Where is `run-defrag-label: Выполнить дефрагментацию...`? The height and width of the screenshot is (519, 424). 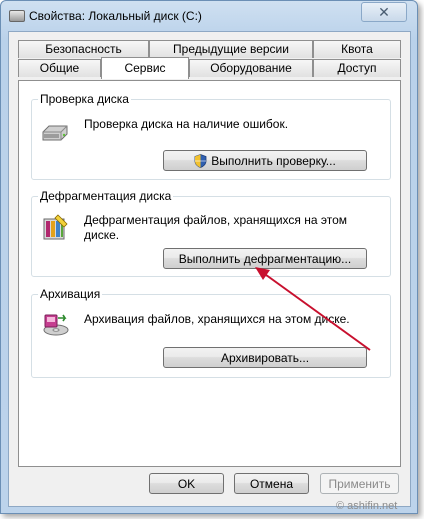 run-defrag-label: Выполнить дефрагментацию... is located at coordinates (265, 258).